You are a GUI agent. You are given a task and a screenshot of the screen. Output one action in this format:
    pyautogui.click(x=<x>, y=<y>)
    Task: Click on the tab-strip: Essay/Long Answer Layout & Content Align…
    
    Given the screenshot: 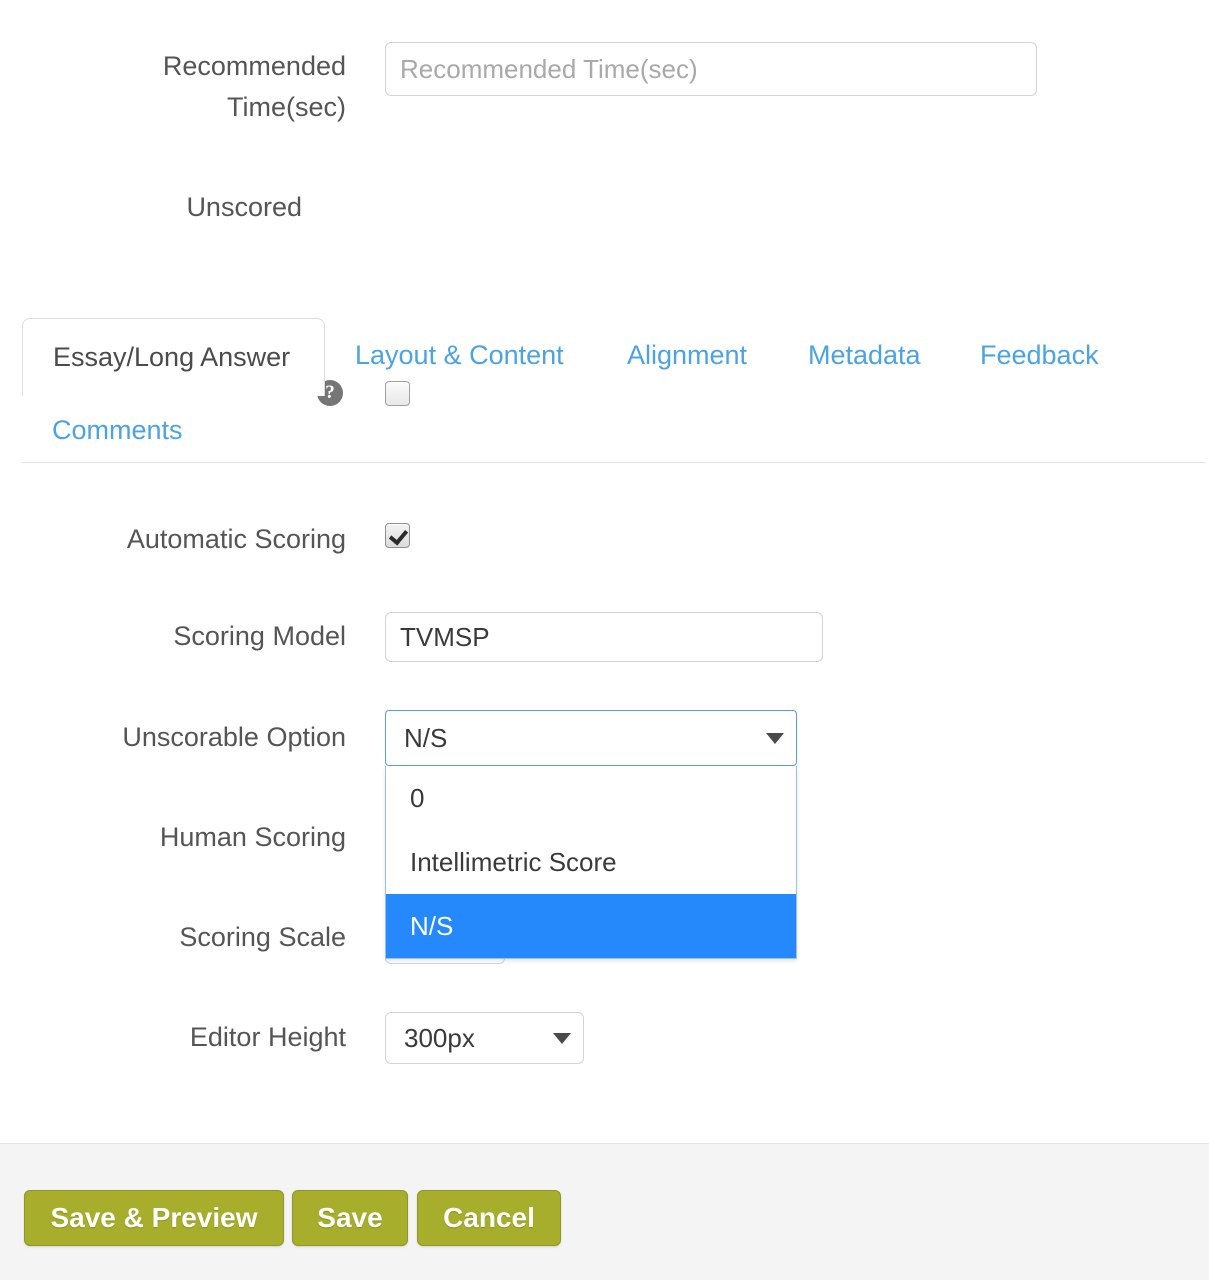 What is the action you would take?
    pyautogui.click(x=613, y=387)
    